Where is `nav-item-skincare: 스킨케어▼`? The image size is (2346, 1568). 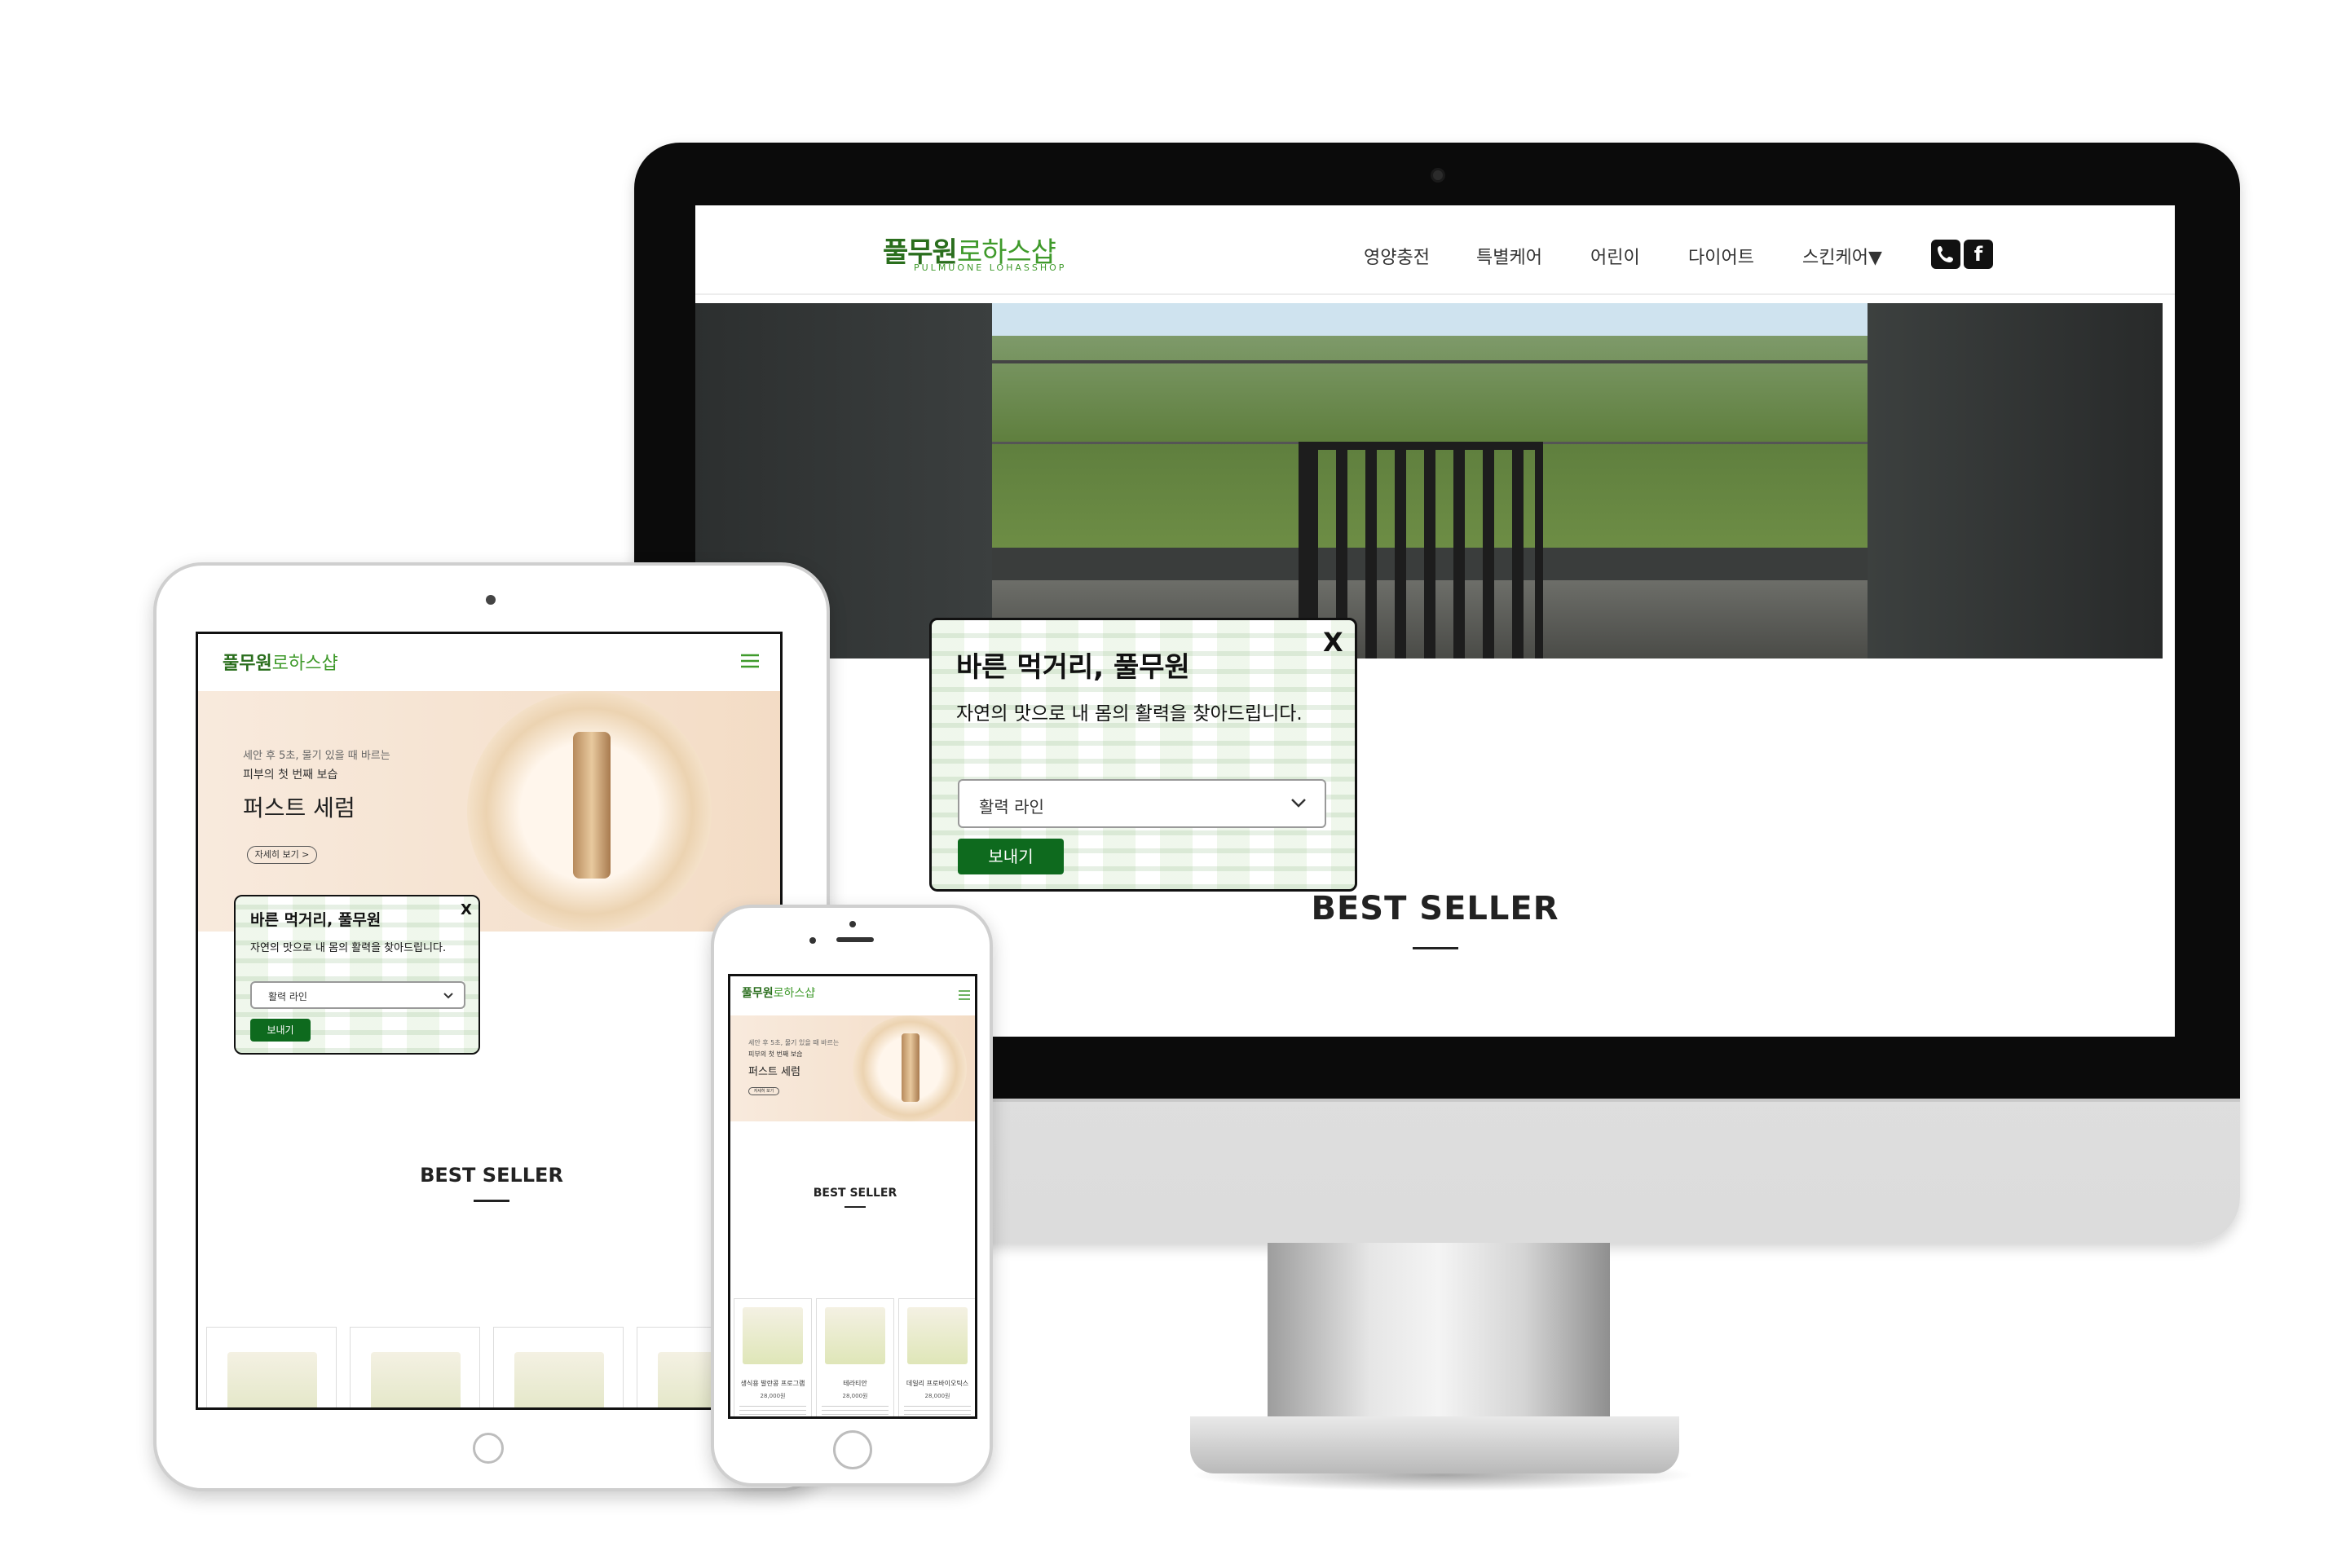 nav-item-skincare: 스킨케어▼ is located at coordinates (1842, 256).